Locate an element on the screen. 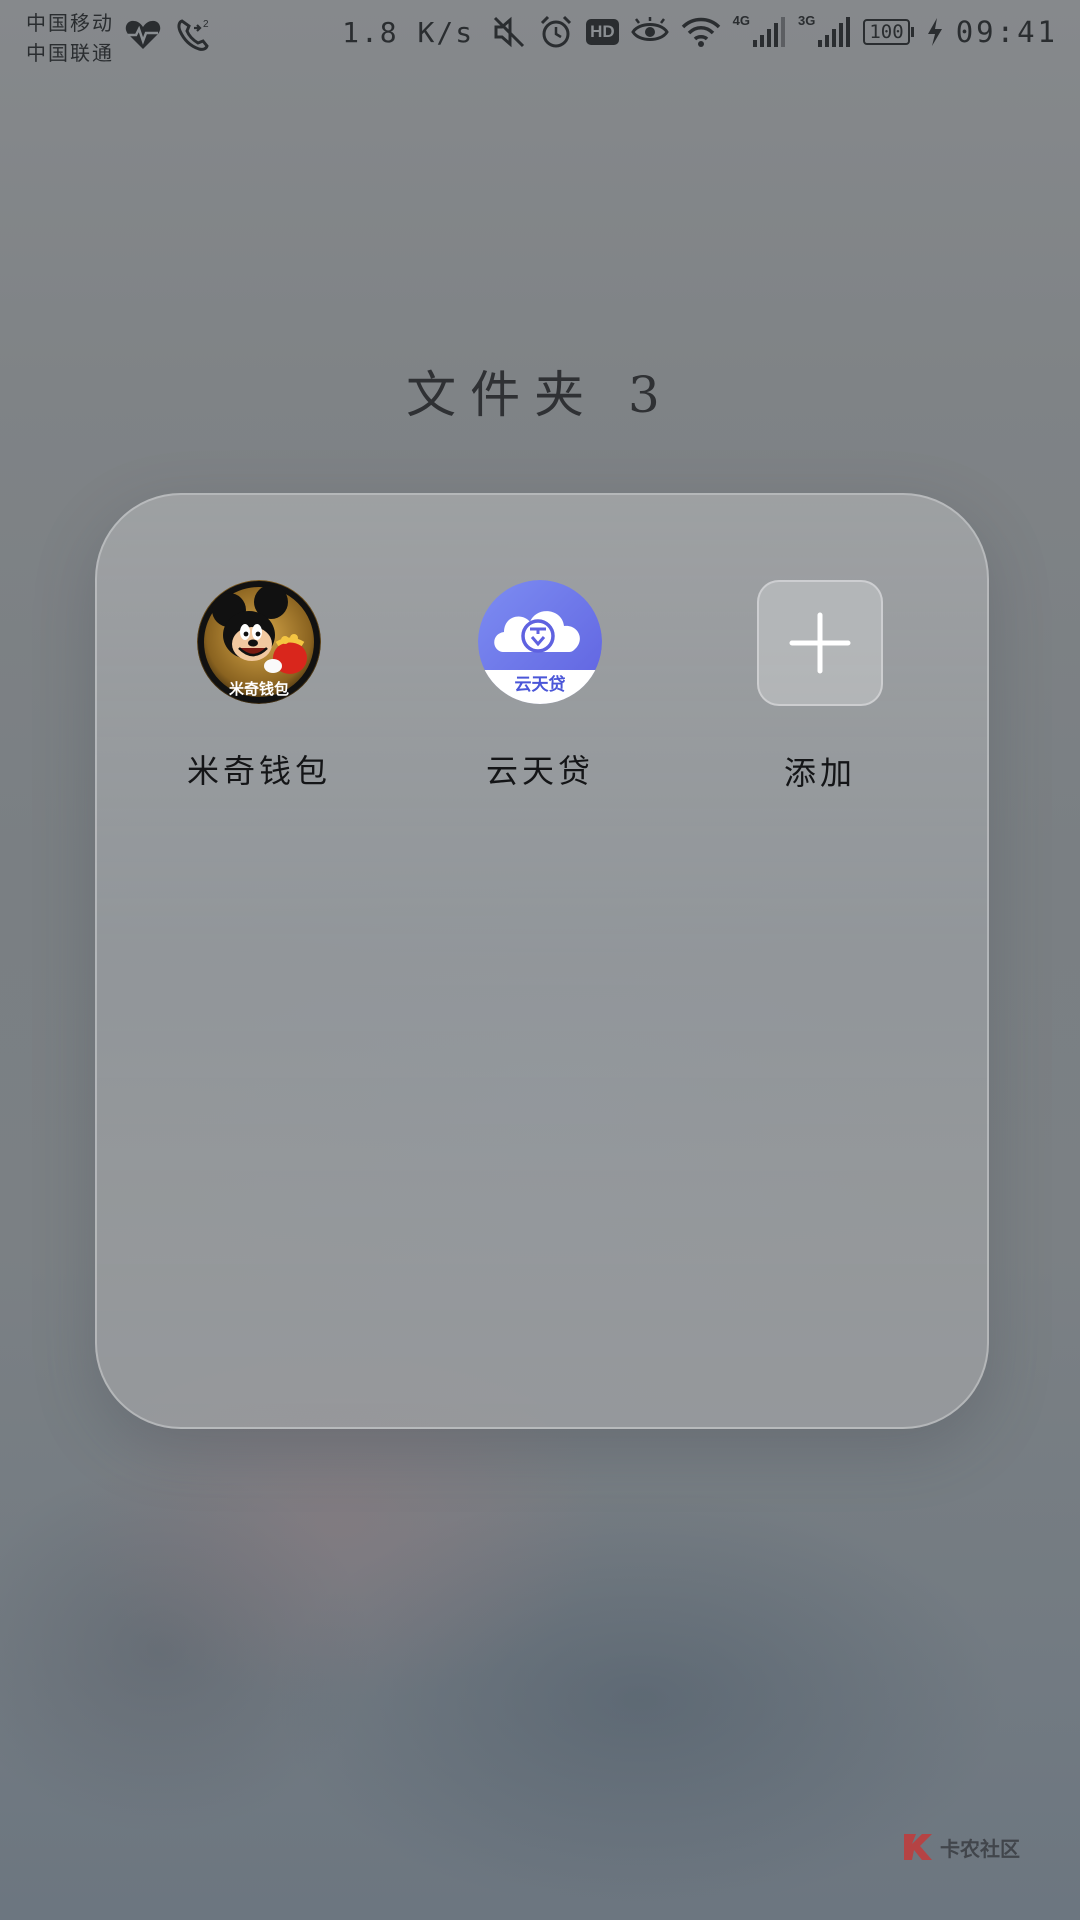  add-app: 添加 is located at coordinates (820, 687).